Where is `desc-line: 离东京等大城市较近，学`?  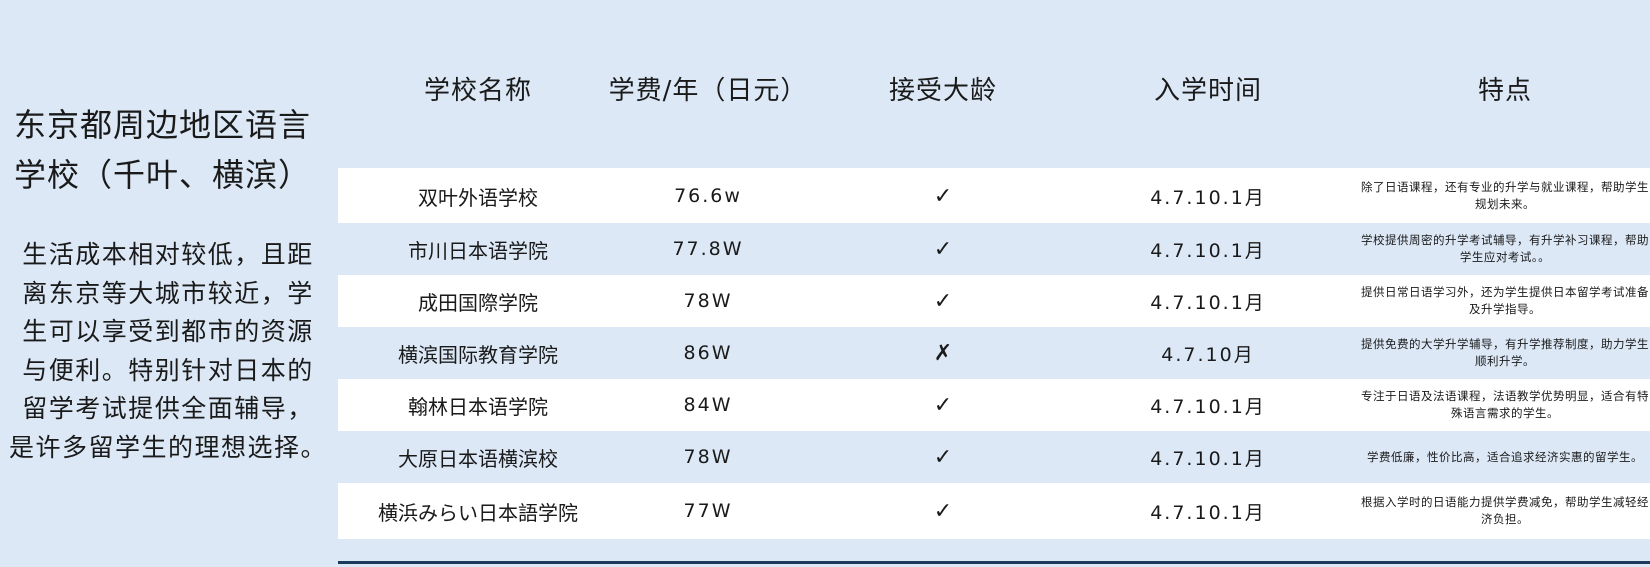
desc-line: 离东京等大城市较近，学 is located at coordinates (168, 293).